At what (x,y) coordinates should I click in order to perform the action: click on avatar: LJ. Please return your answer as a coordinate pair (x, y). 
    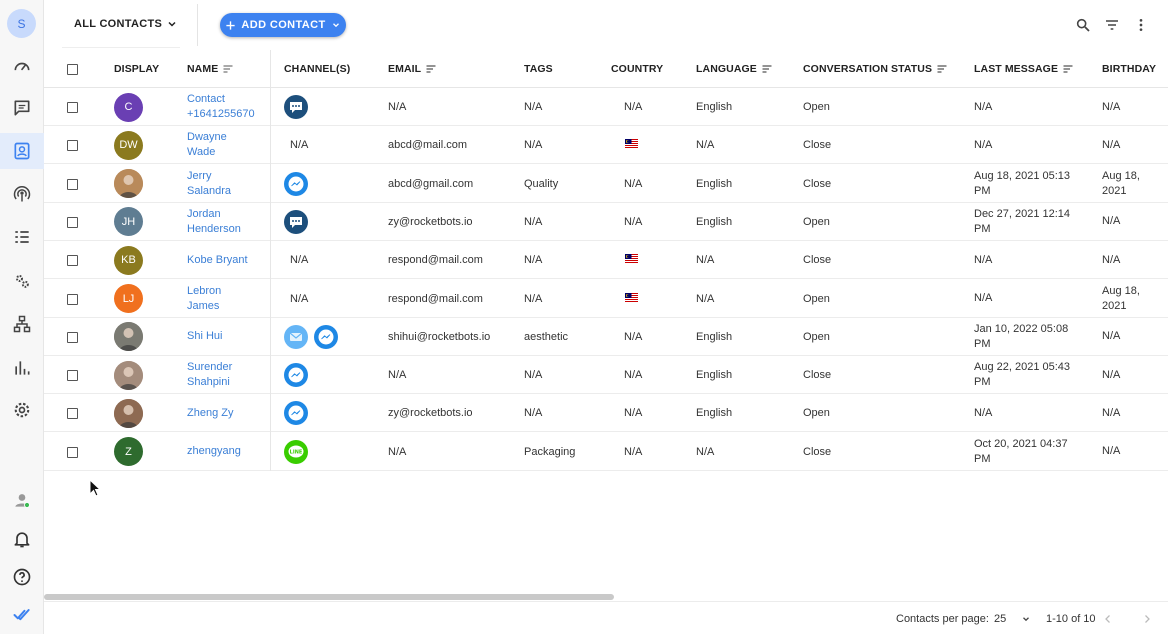
    Looking at the image, I should click on (128, 298).